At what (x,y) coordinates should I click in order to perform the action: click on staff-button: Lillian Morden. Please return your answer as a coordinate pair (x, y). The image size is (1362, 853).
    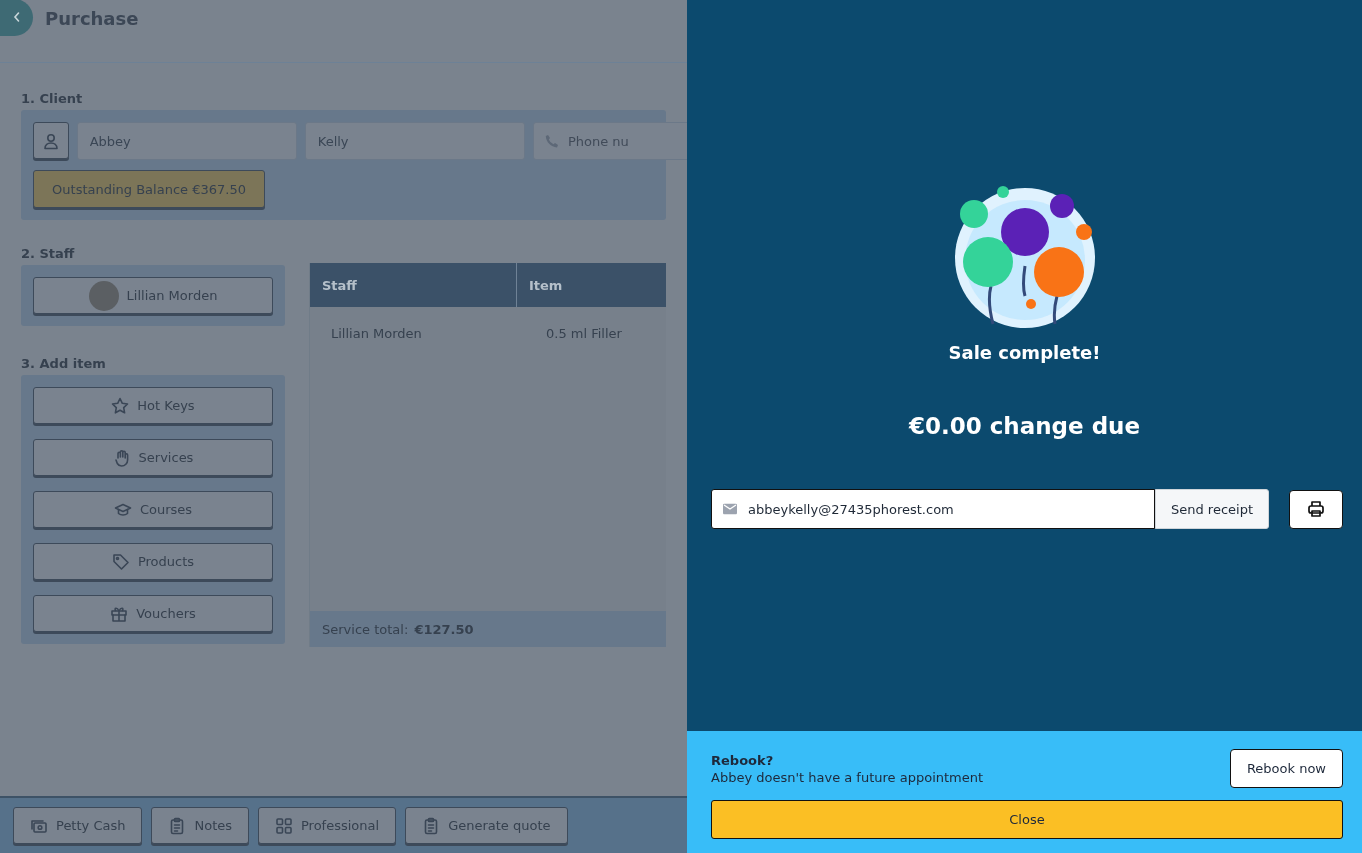
    Looking at the image, I should click on (153, 295).